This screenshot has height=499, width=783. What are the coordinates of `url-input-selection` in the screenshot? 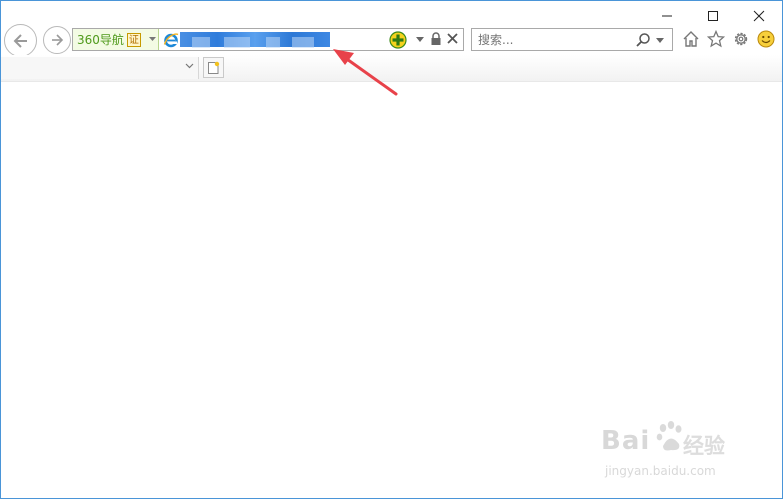 It's located at (255, 40).